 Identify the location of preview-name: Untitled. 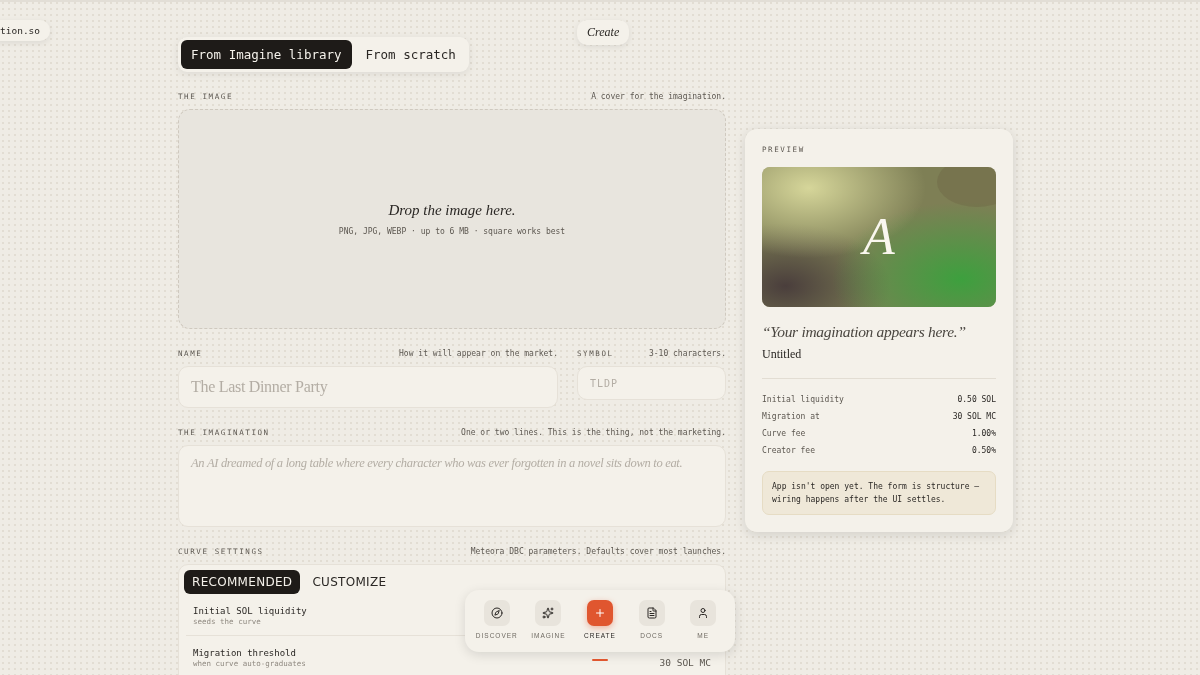
(879, 363).